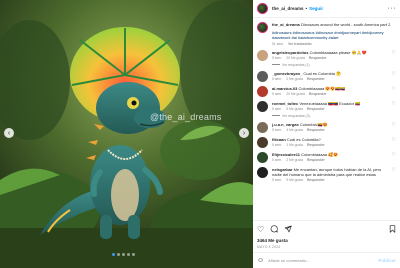  I want to click on chevron-left-icon: ‹, so click(9, 133).